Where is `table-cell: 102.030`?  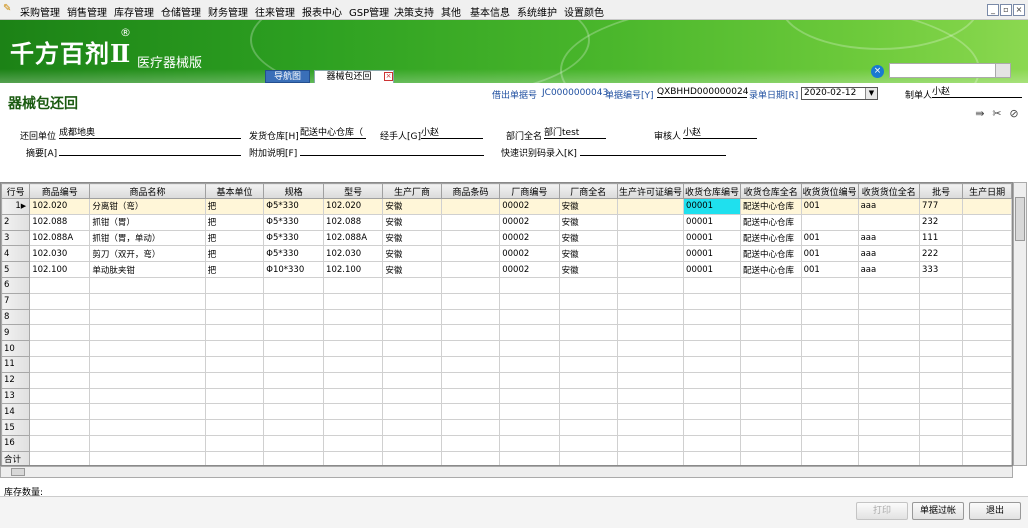 table-cell: 102.030 is located at coordinates (353, 254).